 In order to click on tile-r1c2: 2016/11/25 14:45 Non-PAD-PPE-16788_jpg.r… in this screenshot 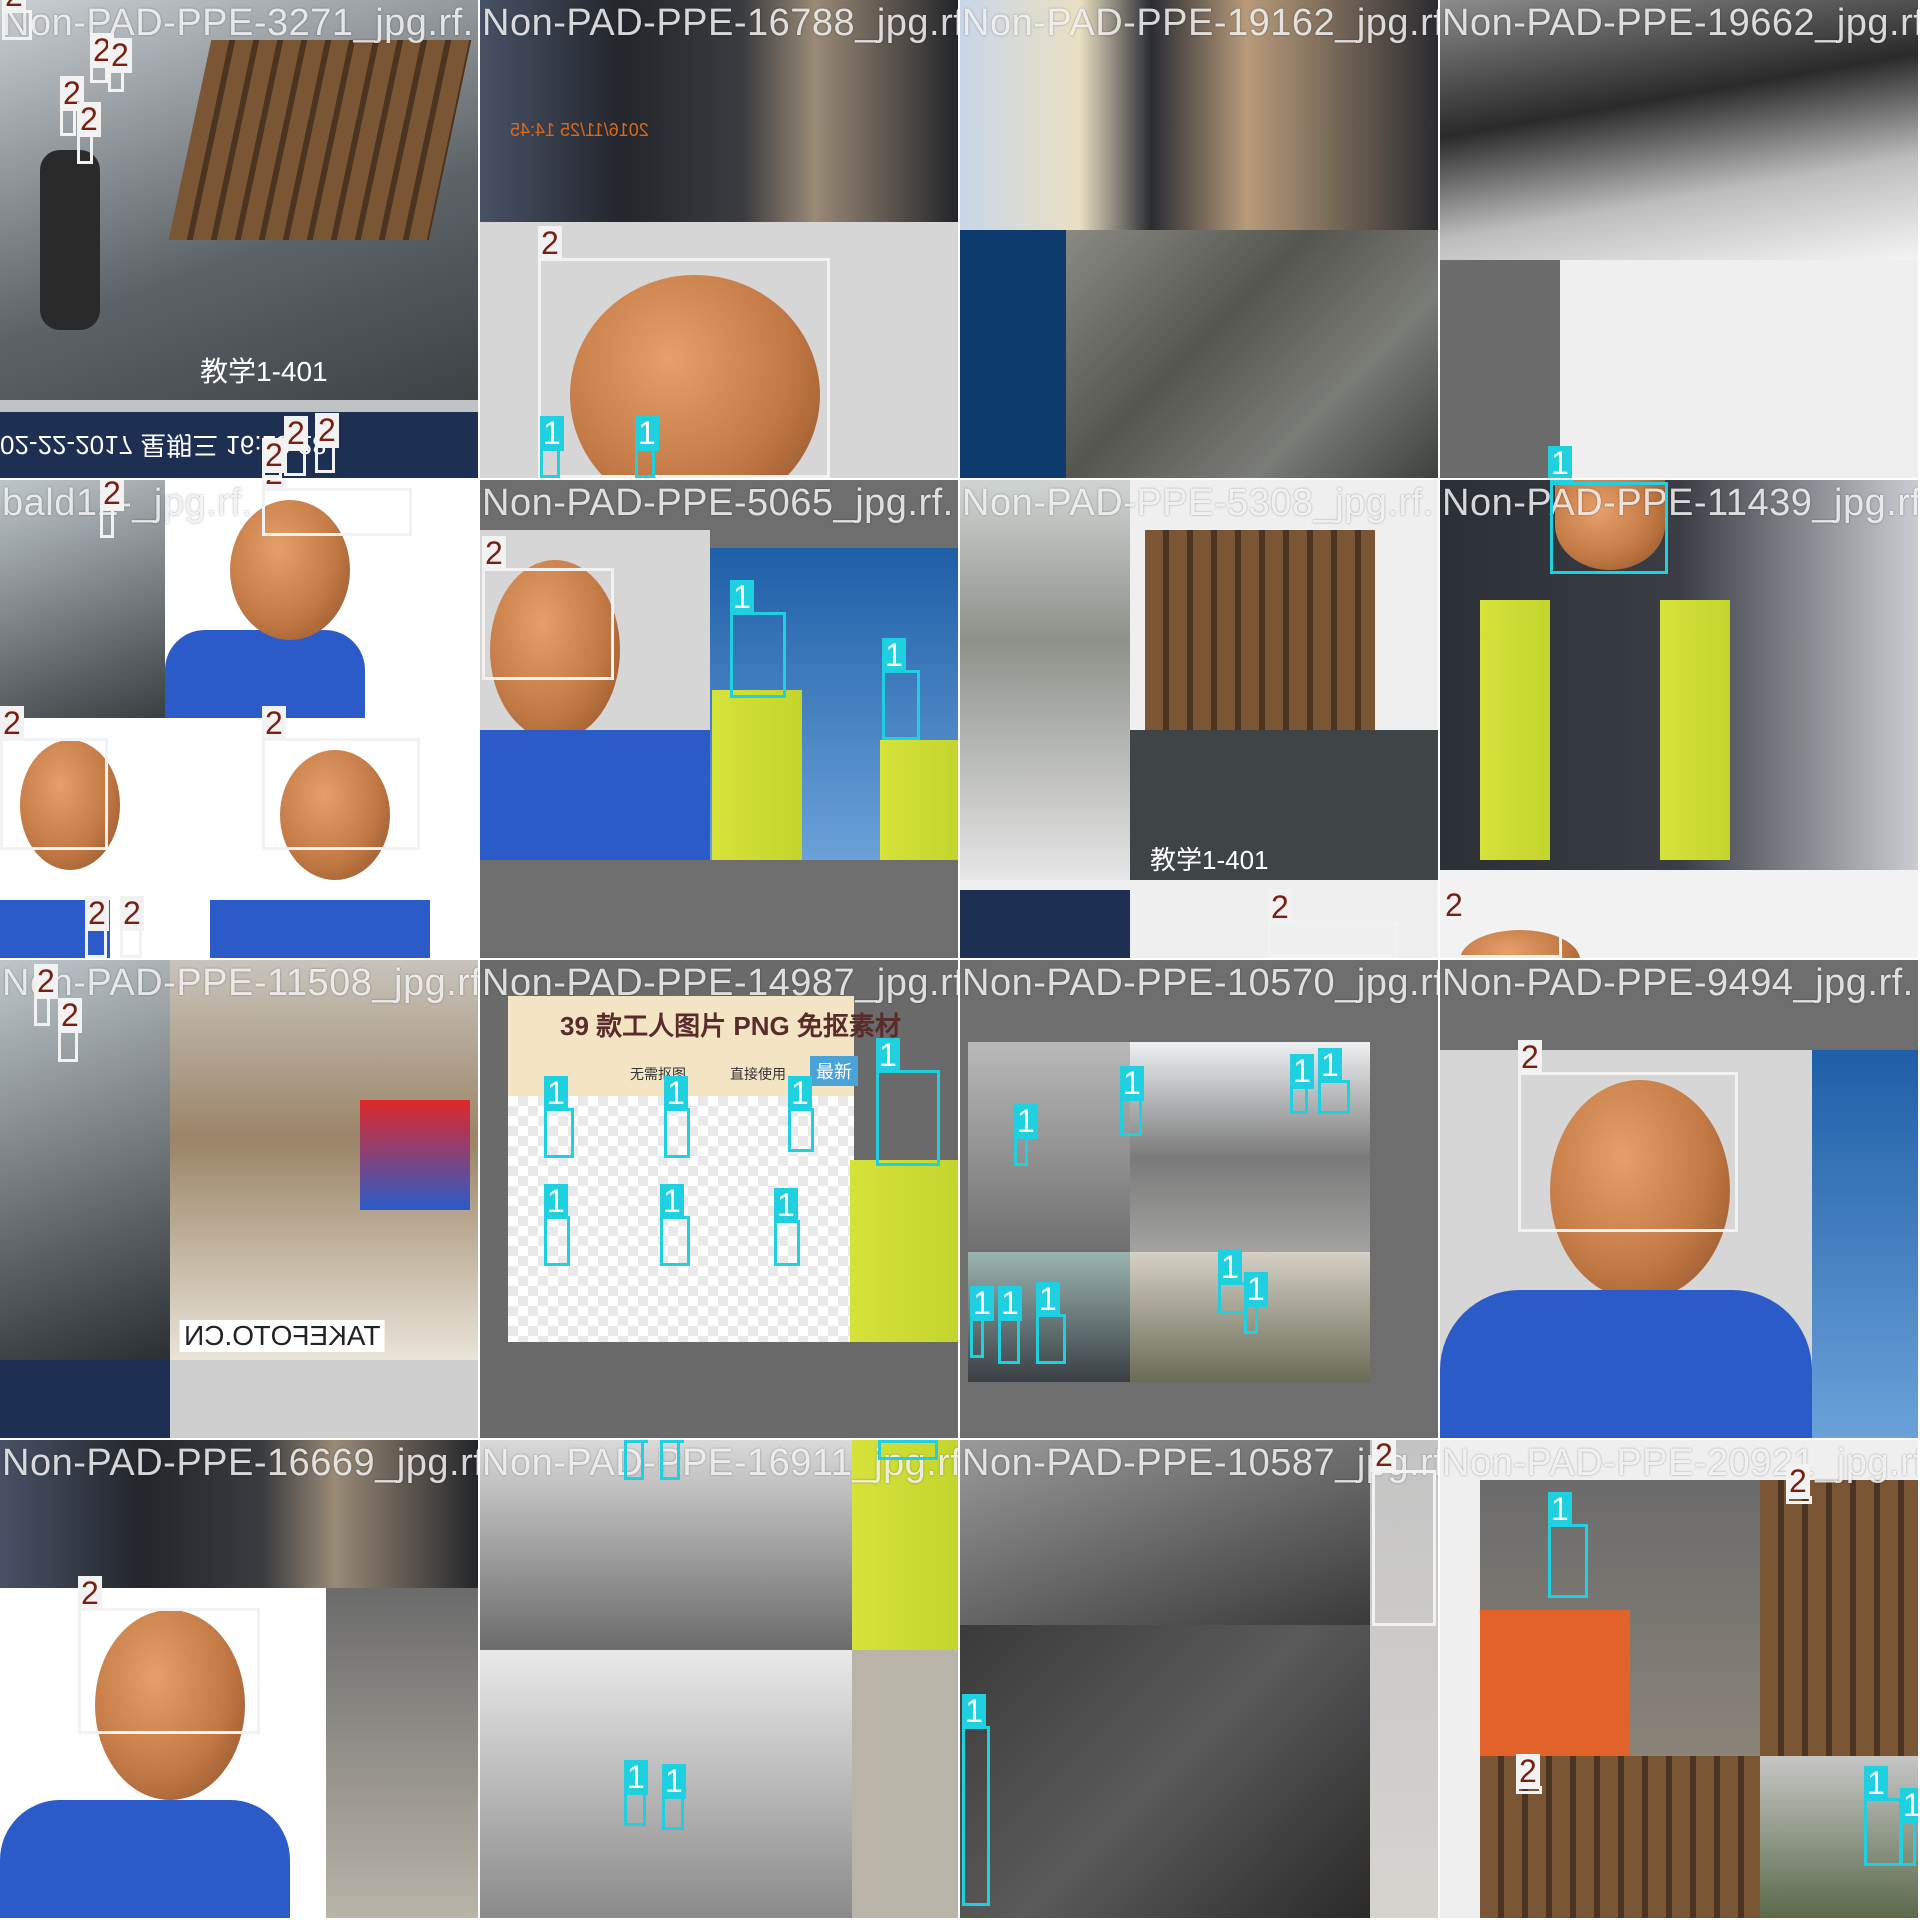, I will do `click(719, 239)`.